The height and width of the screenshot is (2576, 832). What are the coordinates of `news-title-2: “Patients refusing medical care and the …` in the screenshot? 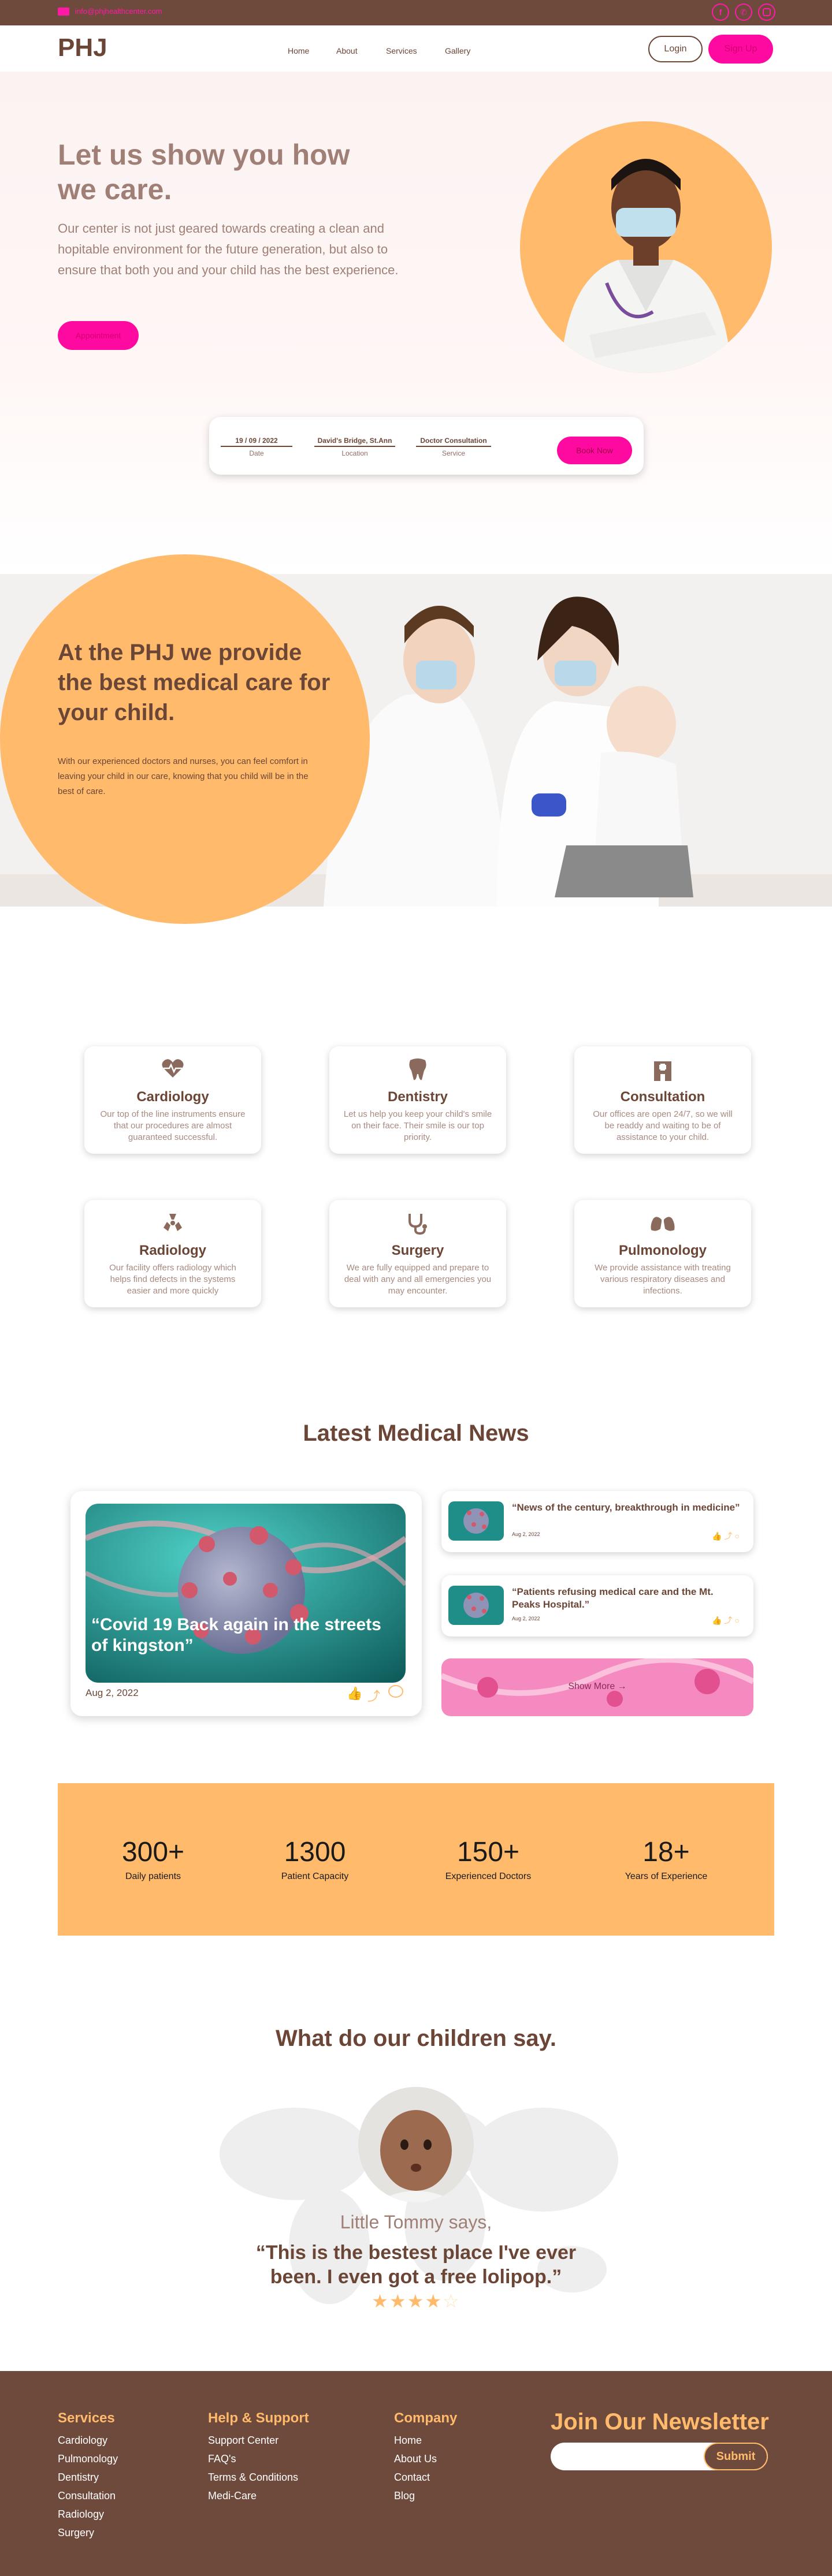 It's located at (613, 1598).